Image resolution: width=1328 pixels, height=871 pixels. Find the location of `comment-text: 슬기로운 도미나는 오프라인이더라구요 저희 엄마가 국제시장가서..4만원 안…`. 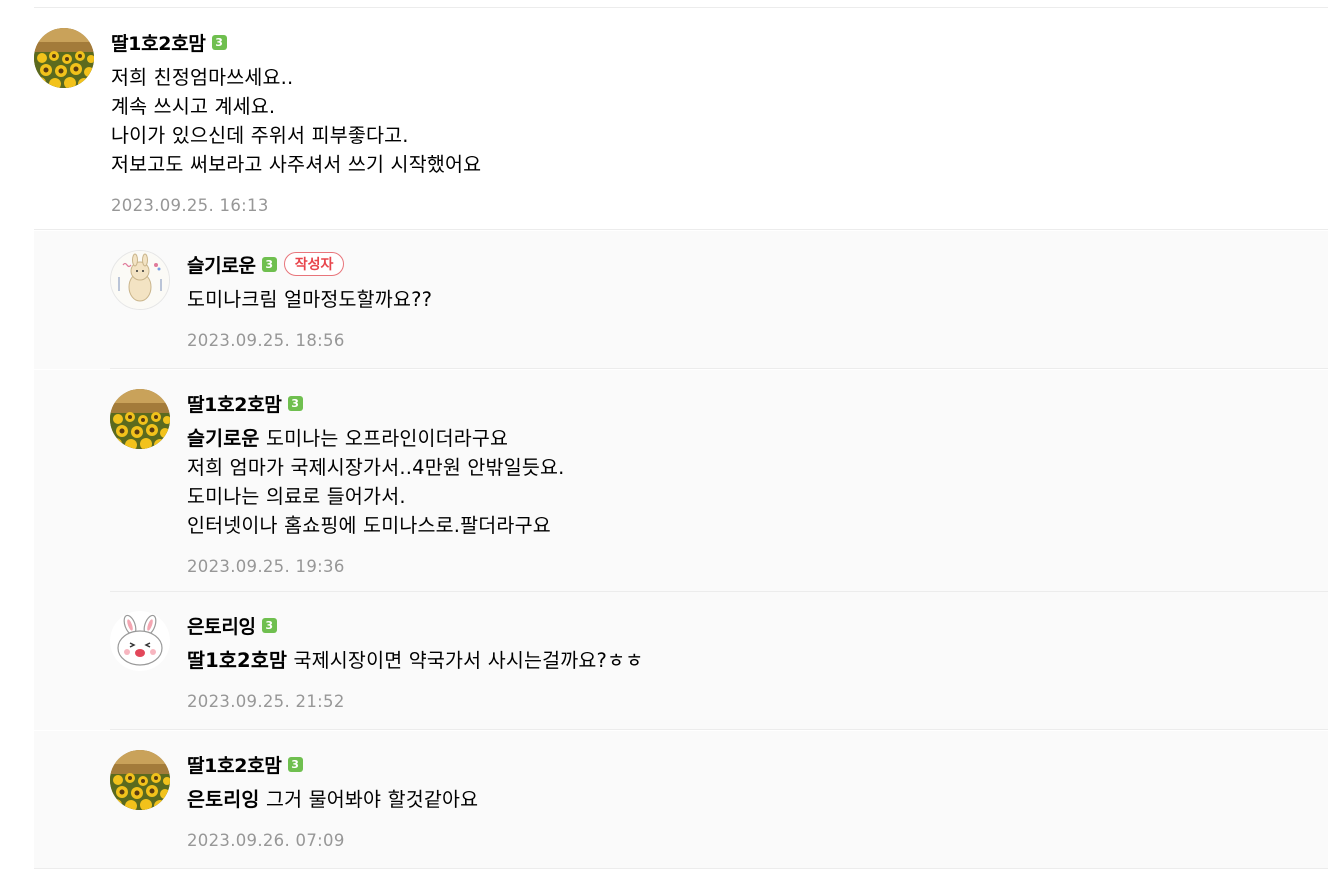

comment-text: 슬기로운 도미나는 오프라인이더라구요 저희 엄마가 국제시장가서..4만원 안… is located at coordinates (376, 482).